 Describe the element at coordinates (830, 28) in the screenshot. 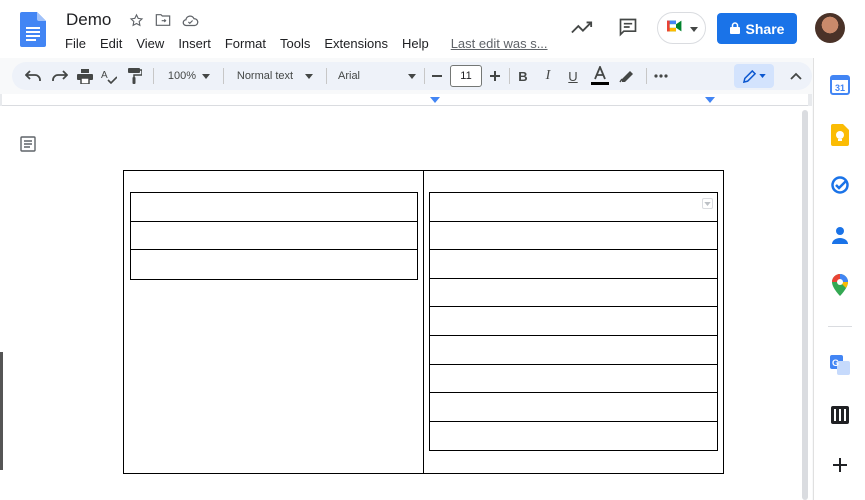

I see `avatar` at that location.